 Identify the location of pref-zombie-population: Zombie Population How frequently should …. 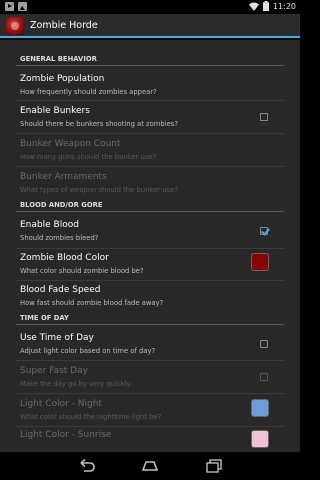
(151, 85).